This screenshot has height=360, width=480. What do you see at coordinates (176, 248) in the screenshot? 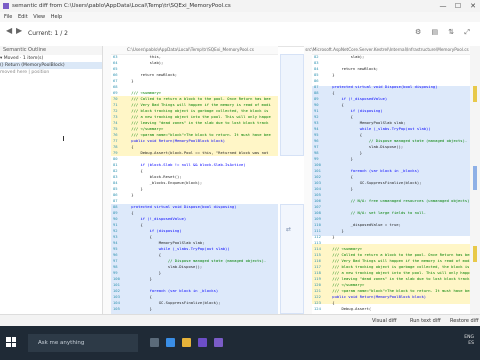
I see `code-text: while (_slabs.TryPop(out slab))` at bounding box center [176, 248].